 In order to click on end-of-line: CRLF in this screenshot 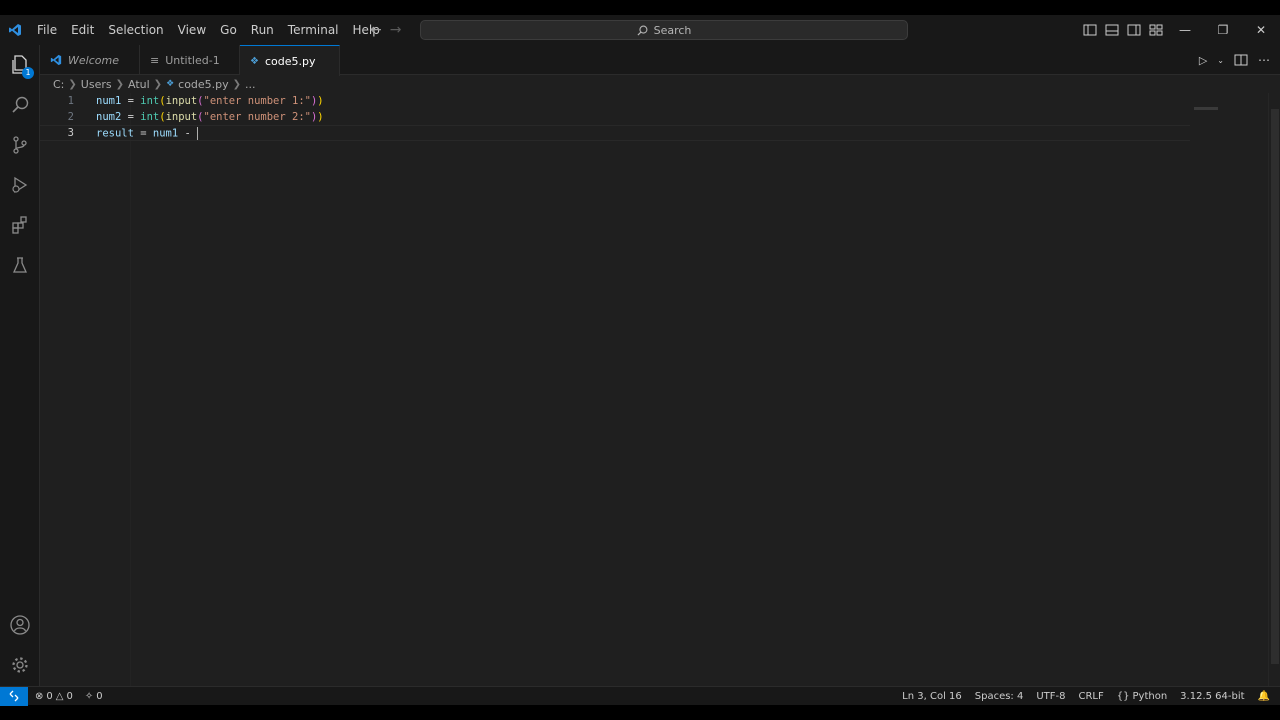, I will do `click(1091, 696)`.